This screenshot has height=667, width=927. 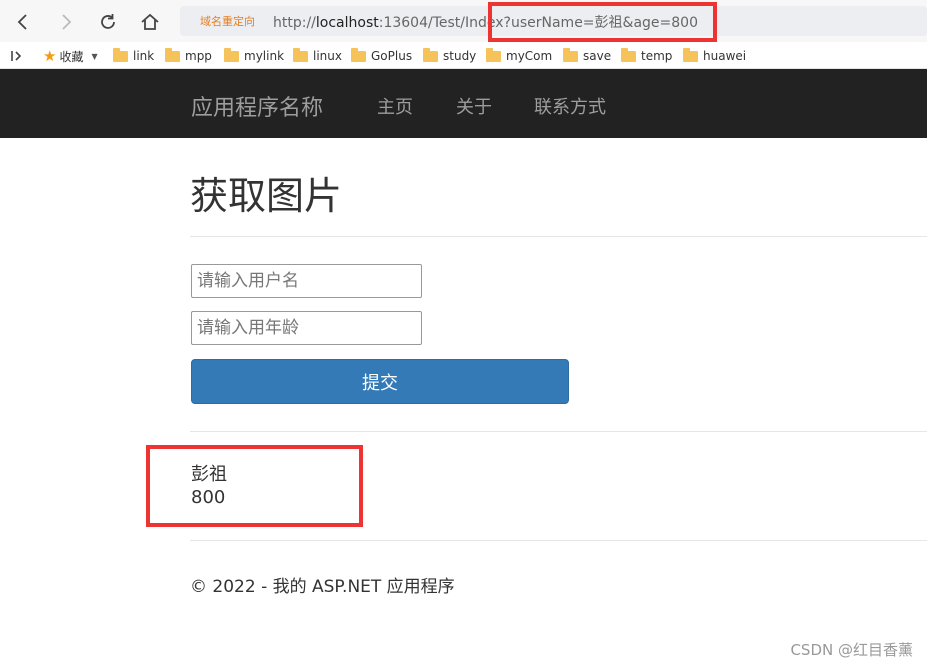 I want to click on home-button, so click(x=150, y=22).